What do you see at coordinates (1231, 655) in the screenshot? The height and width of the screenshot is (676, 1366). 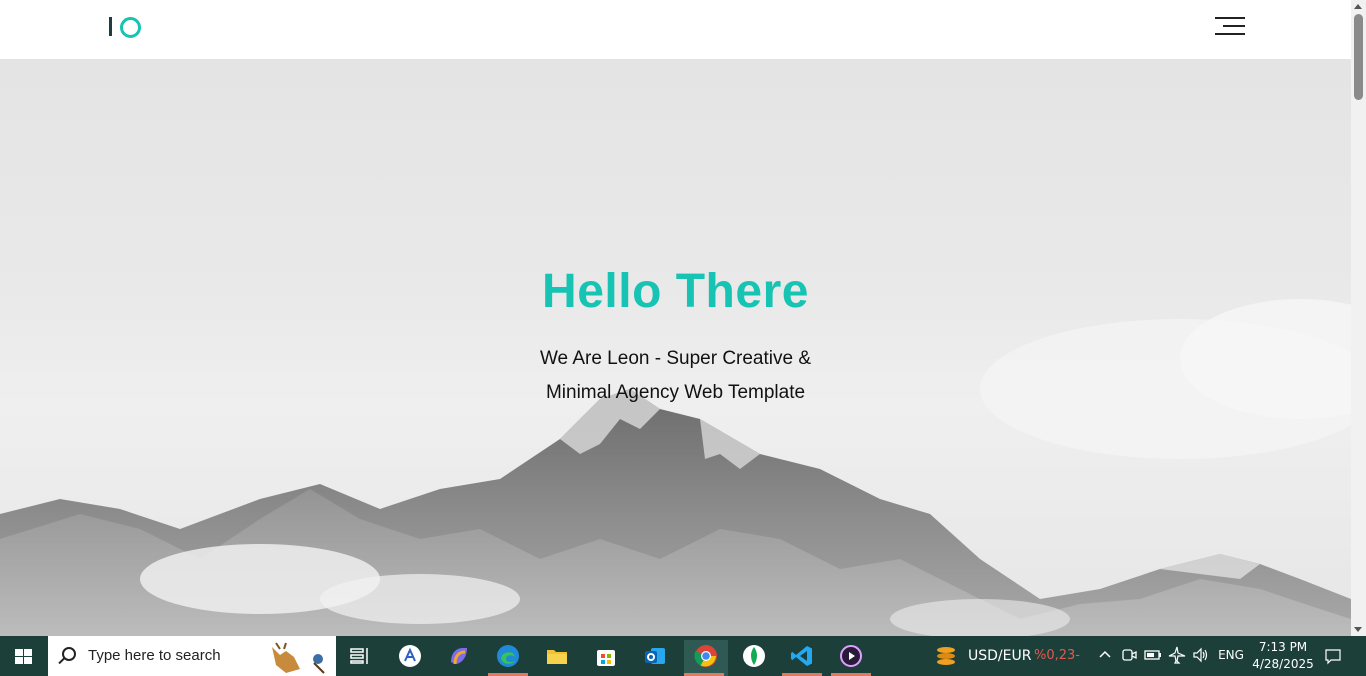 I see `input-language-indicator: ENG` at bounding box center [1231, 655].